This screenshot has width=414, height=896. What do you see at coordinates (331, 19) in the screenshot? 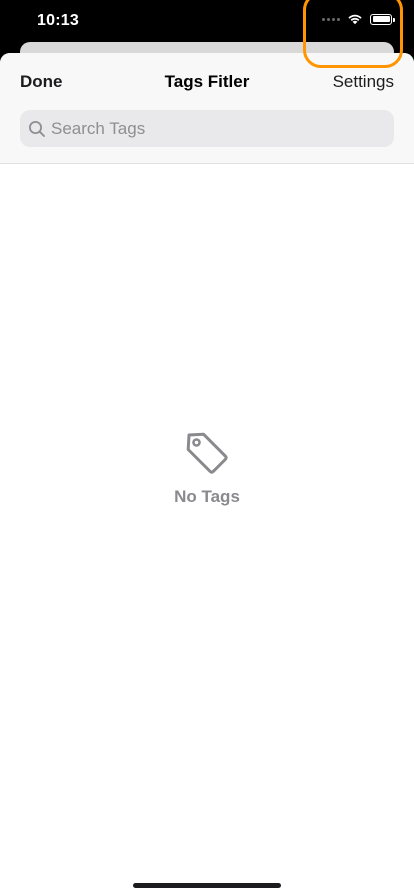
I see `signal-dots-icon` at bounding box center [331, 19].